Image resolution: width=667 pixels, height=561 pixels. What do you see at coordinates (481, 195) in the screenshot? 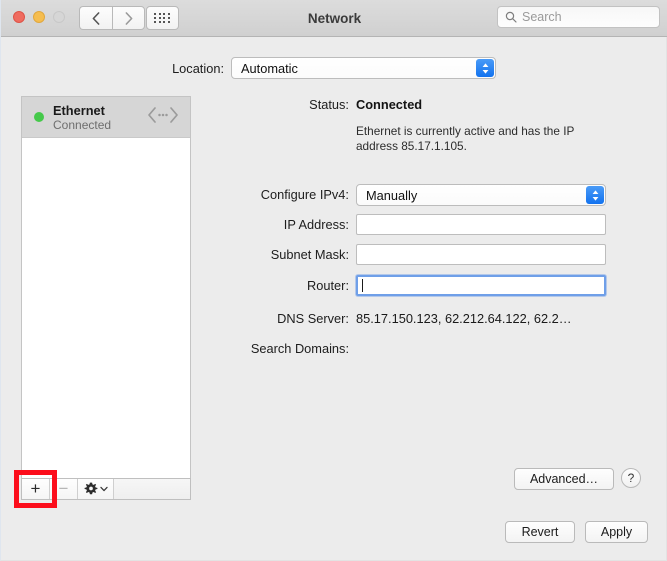
I see `configure-ipv4-dropdown: Manually` at bounding box center [481, 195].